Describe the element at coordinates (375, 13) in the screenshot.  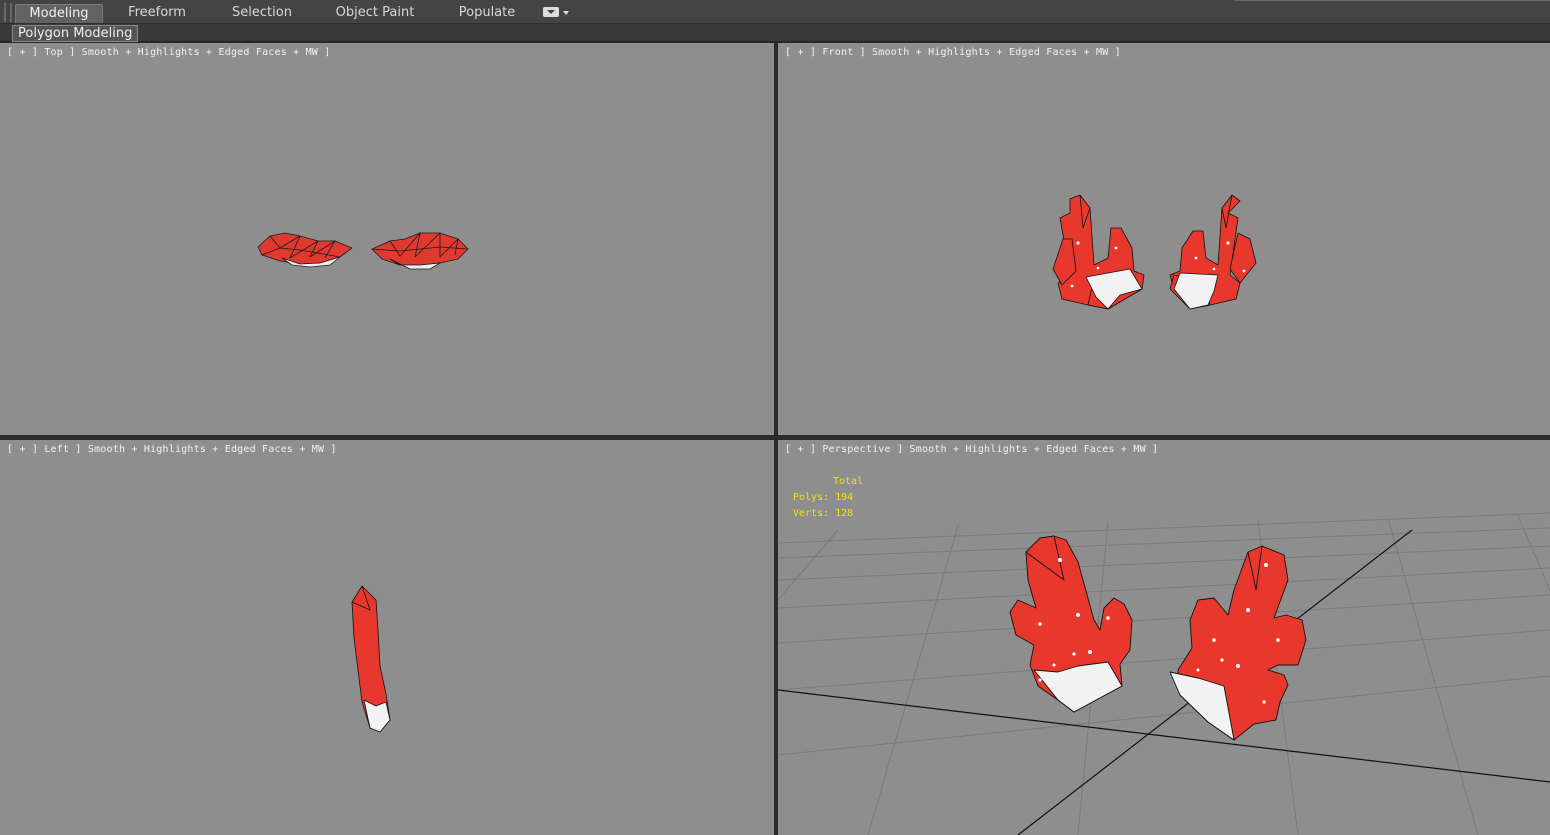
I see `tab-object-paint: Object Paint` at that location.